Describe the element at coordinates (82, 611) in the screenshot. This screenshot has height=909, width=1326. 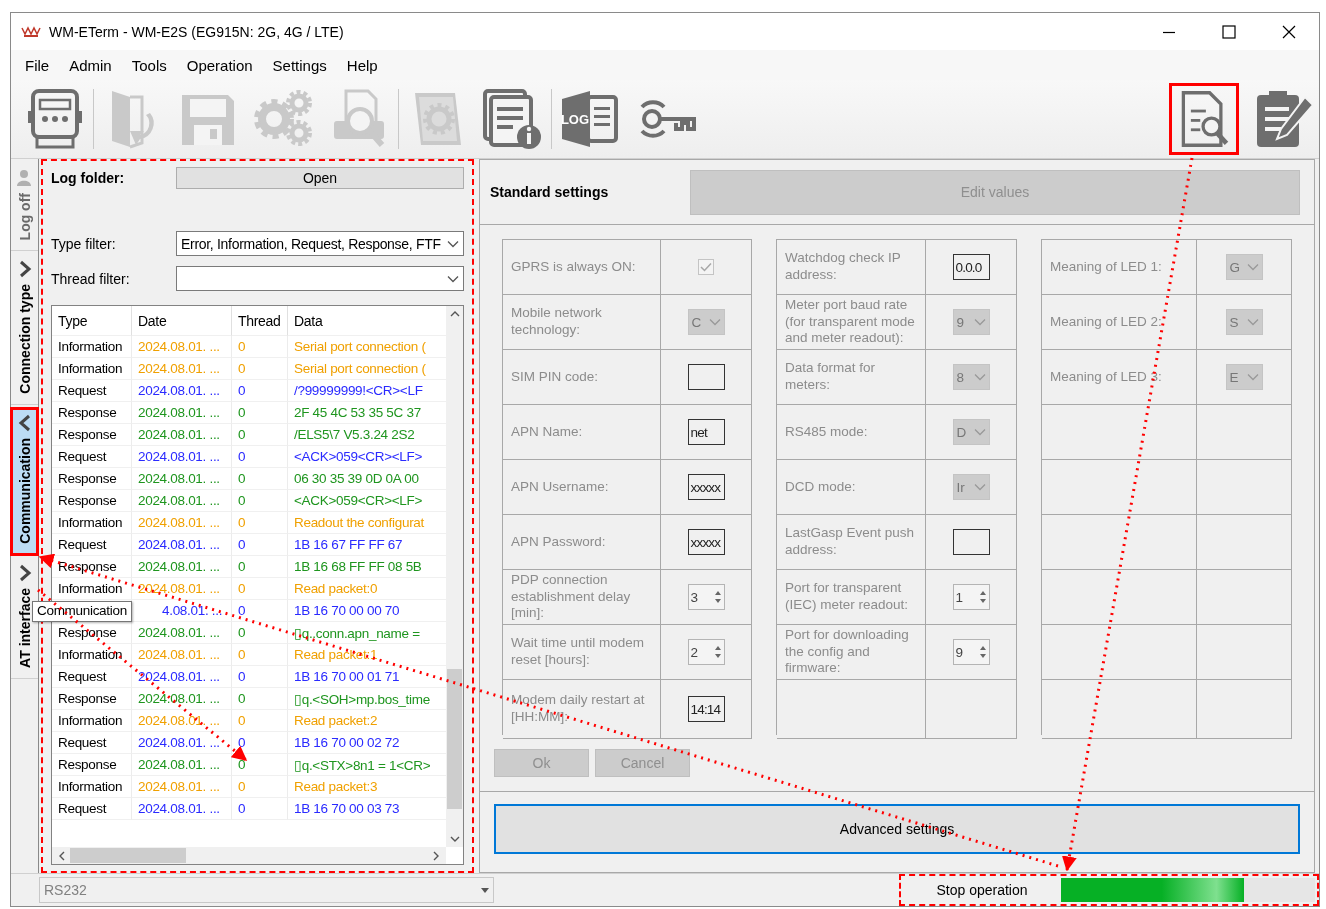
I see `tooltip: Communication` at that location.